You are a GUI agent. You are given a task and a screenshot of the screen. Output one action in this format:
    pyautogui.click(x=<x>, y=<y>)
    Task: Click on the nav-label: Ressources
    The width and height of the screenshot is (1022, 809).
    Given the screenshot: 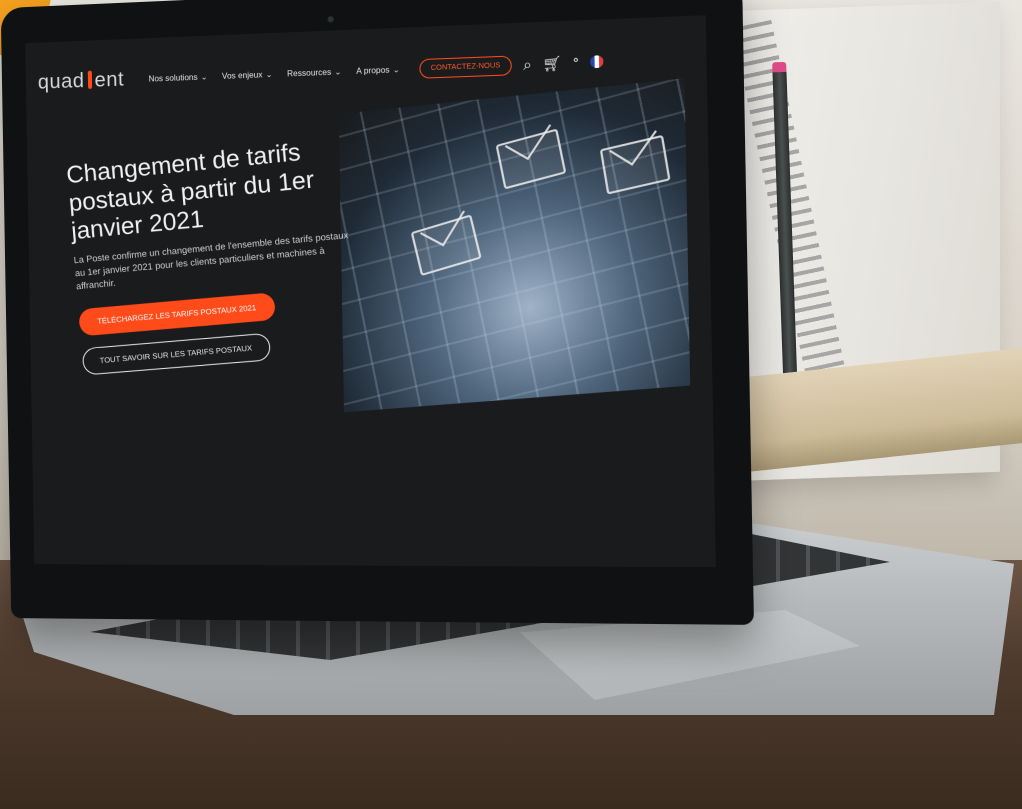 What is the action you would take?
    pyautogui.click(x=309, y=72)
    